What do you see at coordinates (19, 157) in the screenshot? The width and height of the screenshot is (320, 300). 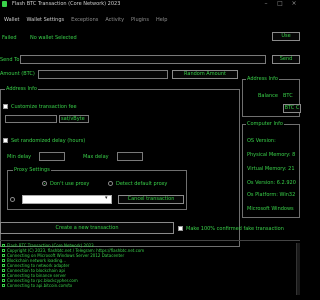 I see `min-delay-label: Min delay` at bounding box center [19, 157].